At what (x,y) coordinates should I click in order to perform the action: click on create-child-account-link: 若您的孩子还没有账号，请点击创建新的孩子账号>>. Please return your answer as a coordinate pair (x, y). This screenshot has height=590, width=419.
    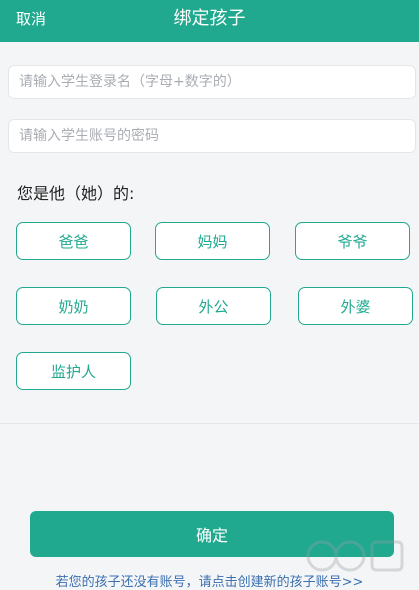
    Looking at the image, I should click on (209, 580).